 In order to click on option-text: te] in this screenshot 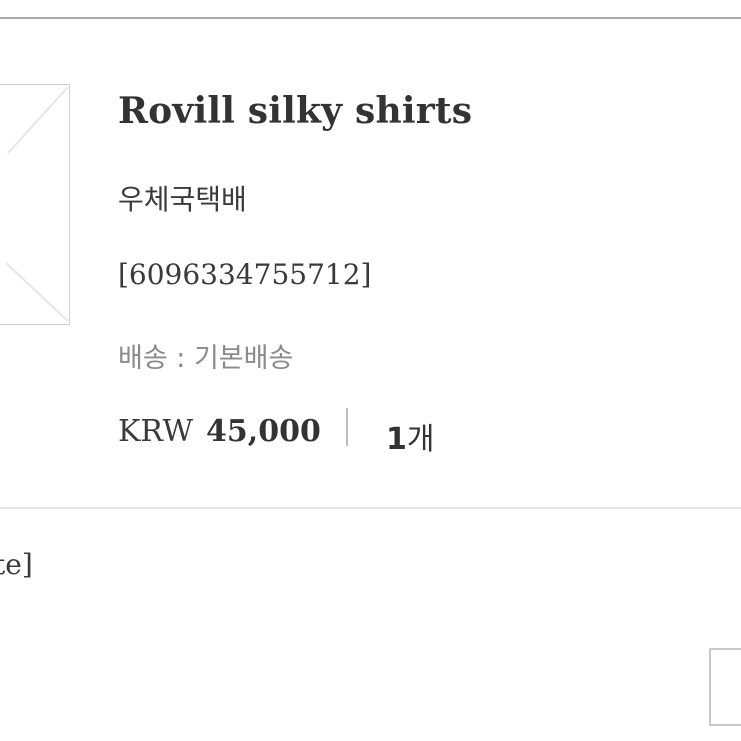, I will do `click(16, 564)`.